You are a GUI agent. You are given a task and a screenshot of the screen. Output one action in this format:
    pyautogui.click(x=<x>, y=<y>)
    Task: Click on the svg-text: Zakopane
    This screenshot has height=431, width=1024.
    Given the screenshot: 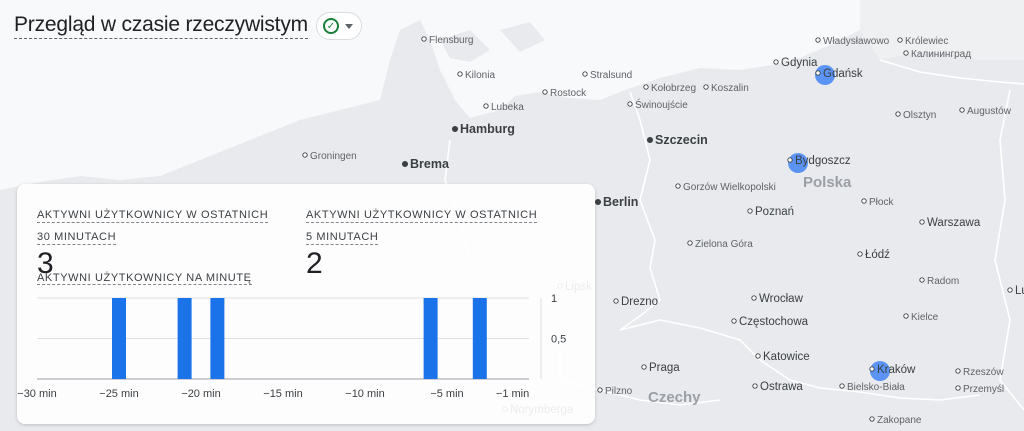 What is the action you would take?
    pyautogui.click(x=899, y=420)
    